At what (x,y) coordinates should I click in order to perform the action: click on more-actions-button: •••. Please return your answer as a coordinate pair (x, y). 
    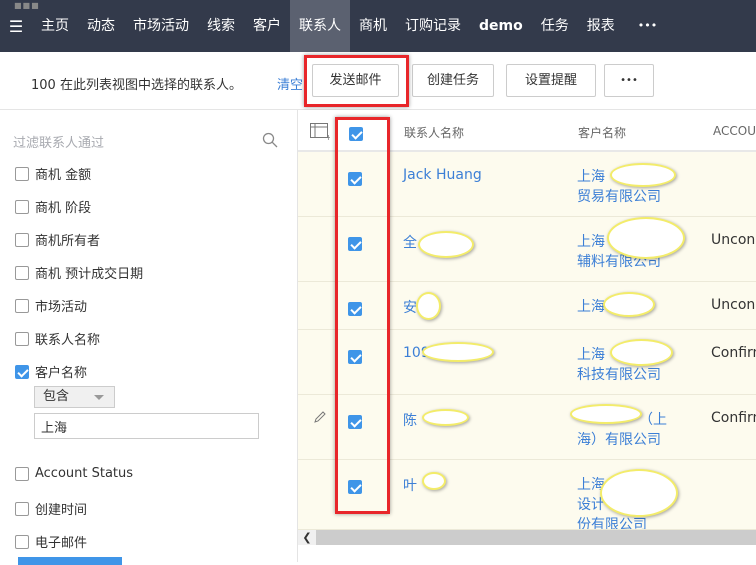
    Looking at the image, I should click on (629, 80).